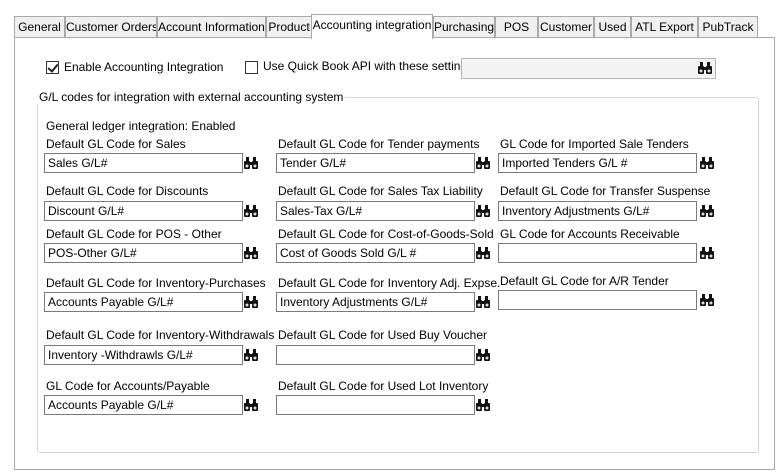  Describe the element at coordinates (597, 163) in the screenshot. I see `imported-sale-tenders-gl-field: Imported Tenders G/L #` at that location.